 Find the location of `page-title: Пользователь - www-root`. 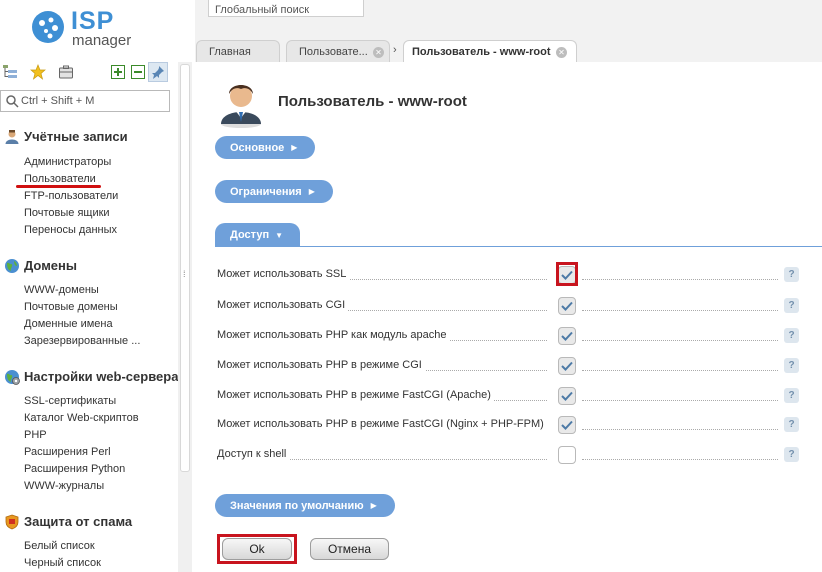

page-title: Пользователь - www-root is located at coordinates (372, 101).